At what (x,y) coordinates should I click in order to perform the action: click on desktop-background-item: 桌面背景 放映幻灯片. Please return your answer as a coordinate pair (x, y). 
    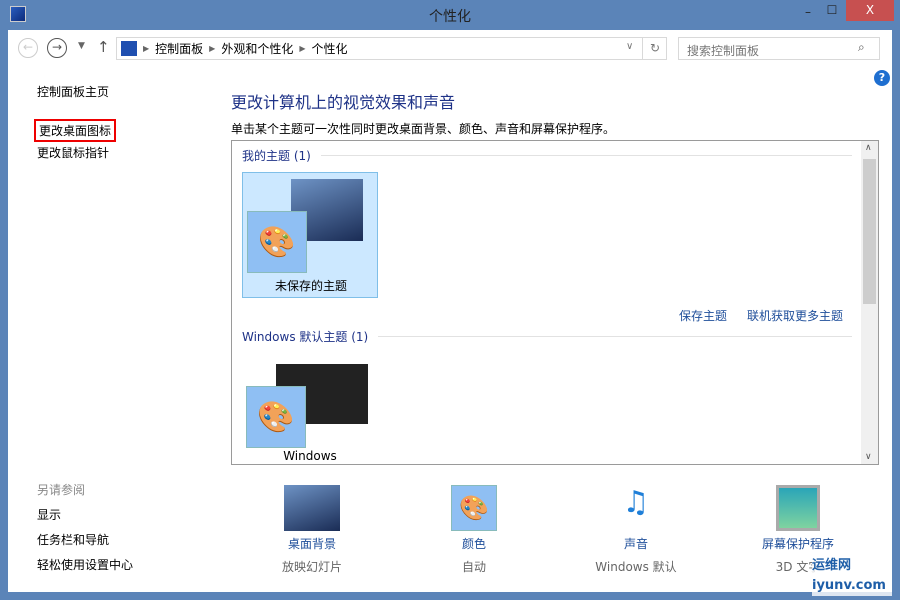
    Looking at the image, I should click on (312, 530).